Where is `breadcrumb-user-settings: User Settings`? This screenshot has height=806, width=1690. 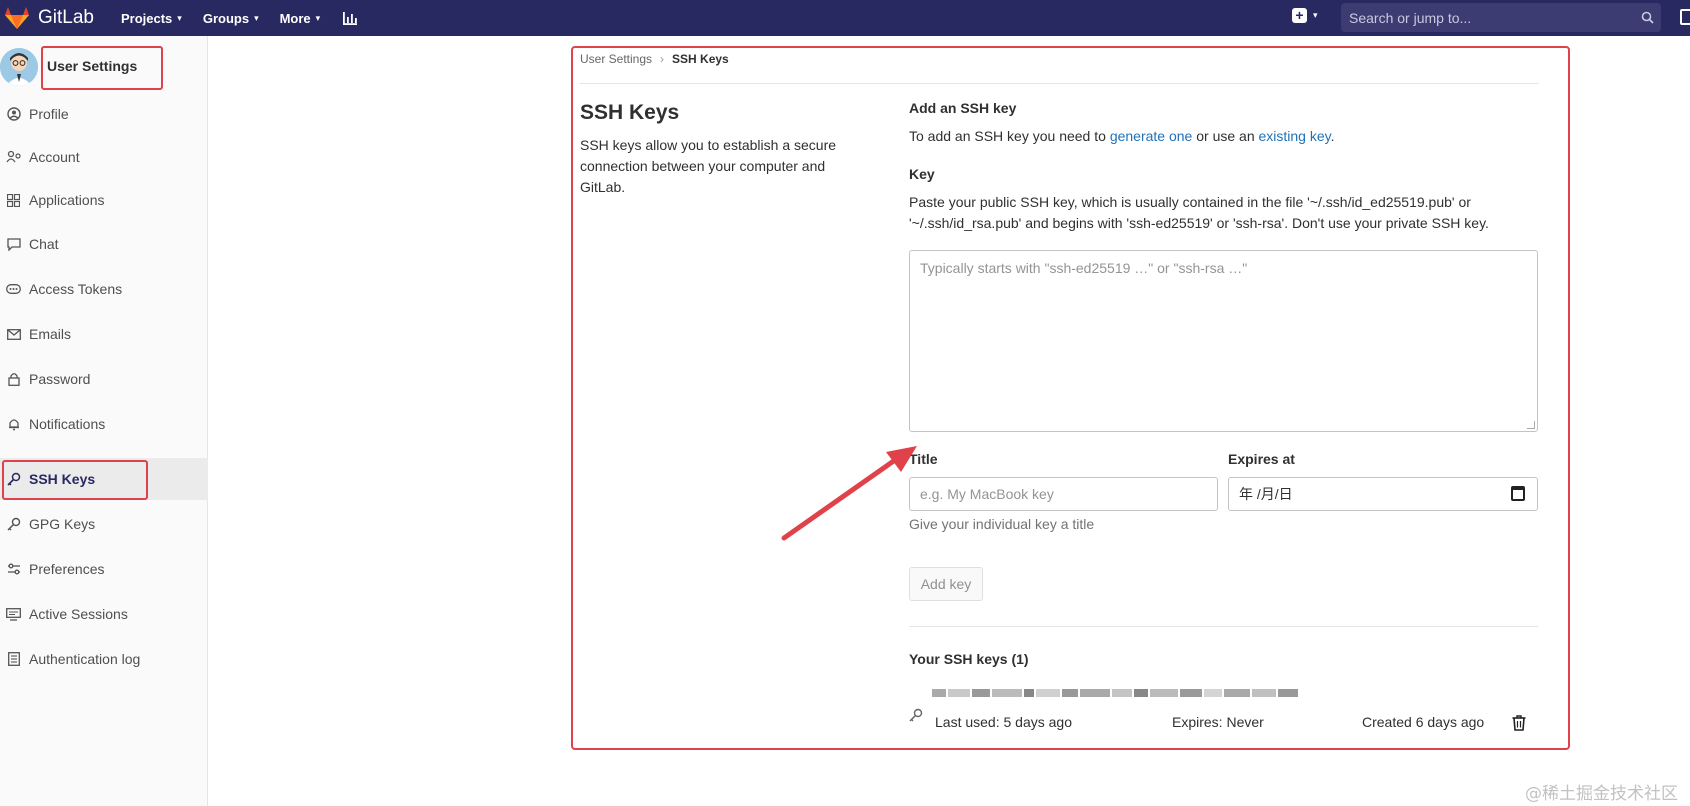 breadcrumb-user-settings: User Settings is located at coordinates (616, 59).